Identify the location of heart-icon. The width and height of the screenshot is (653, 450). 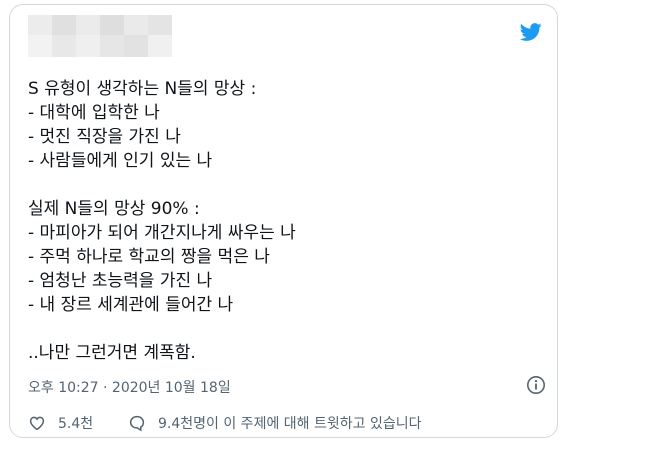
(37, 423).